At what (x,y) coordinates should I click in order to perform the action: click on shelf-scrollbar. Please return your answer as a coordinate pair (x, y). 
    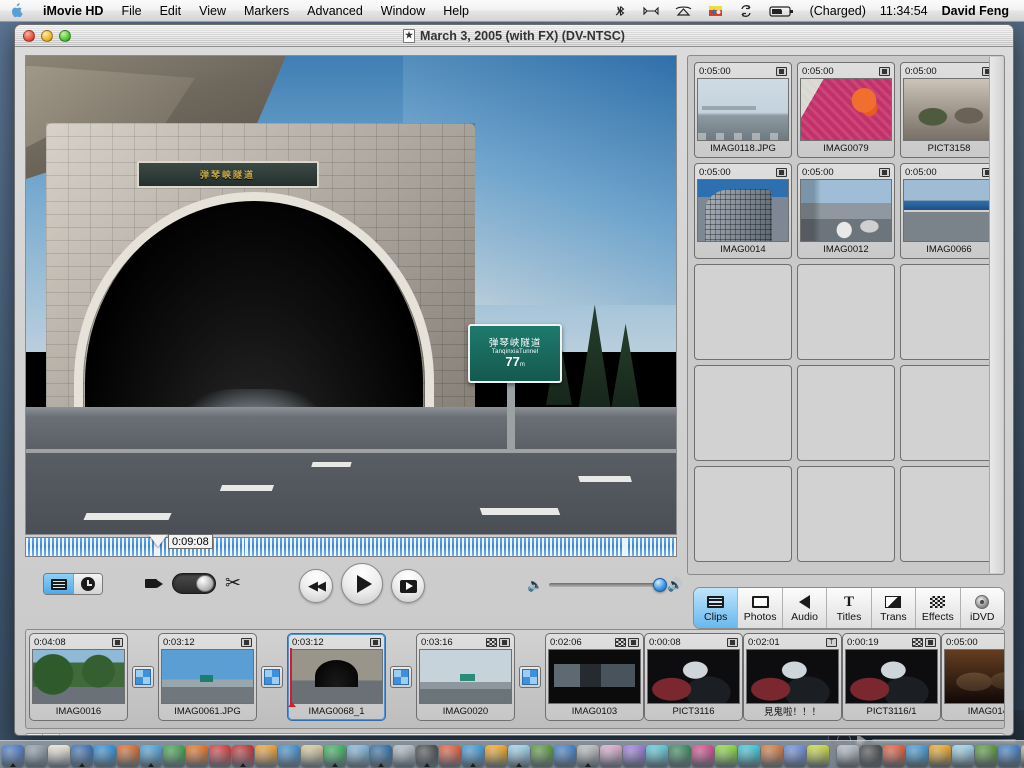
    Looking at the image, I should click on (996, 315).